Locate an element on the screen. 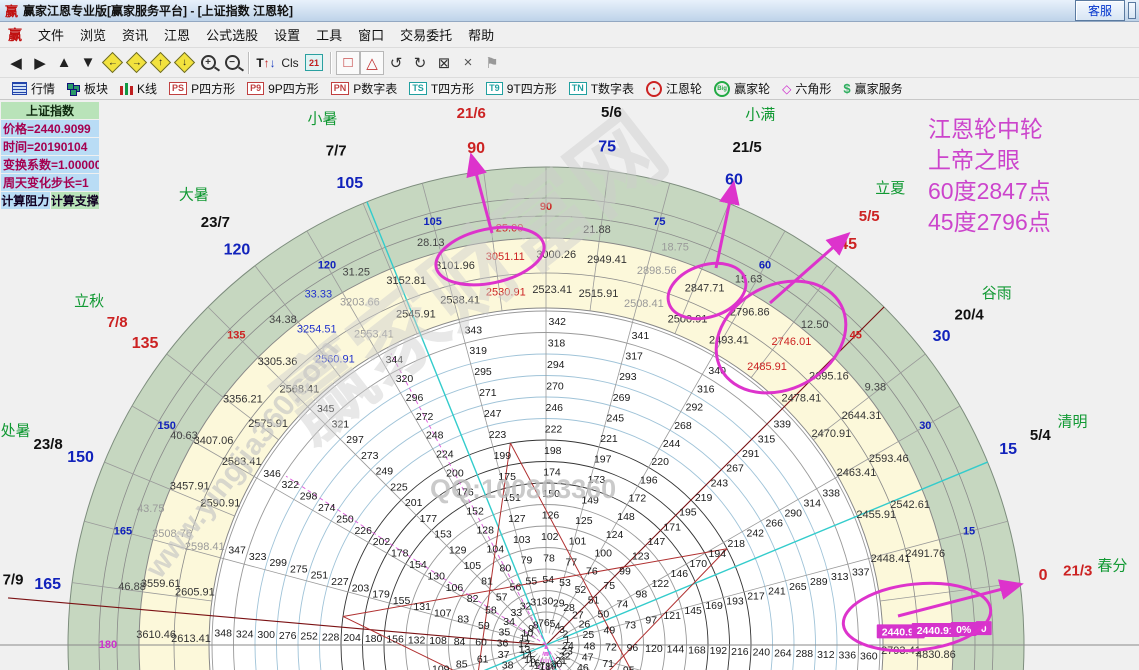  wheel-number: 108 is located at coordinates (438, 641).